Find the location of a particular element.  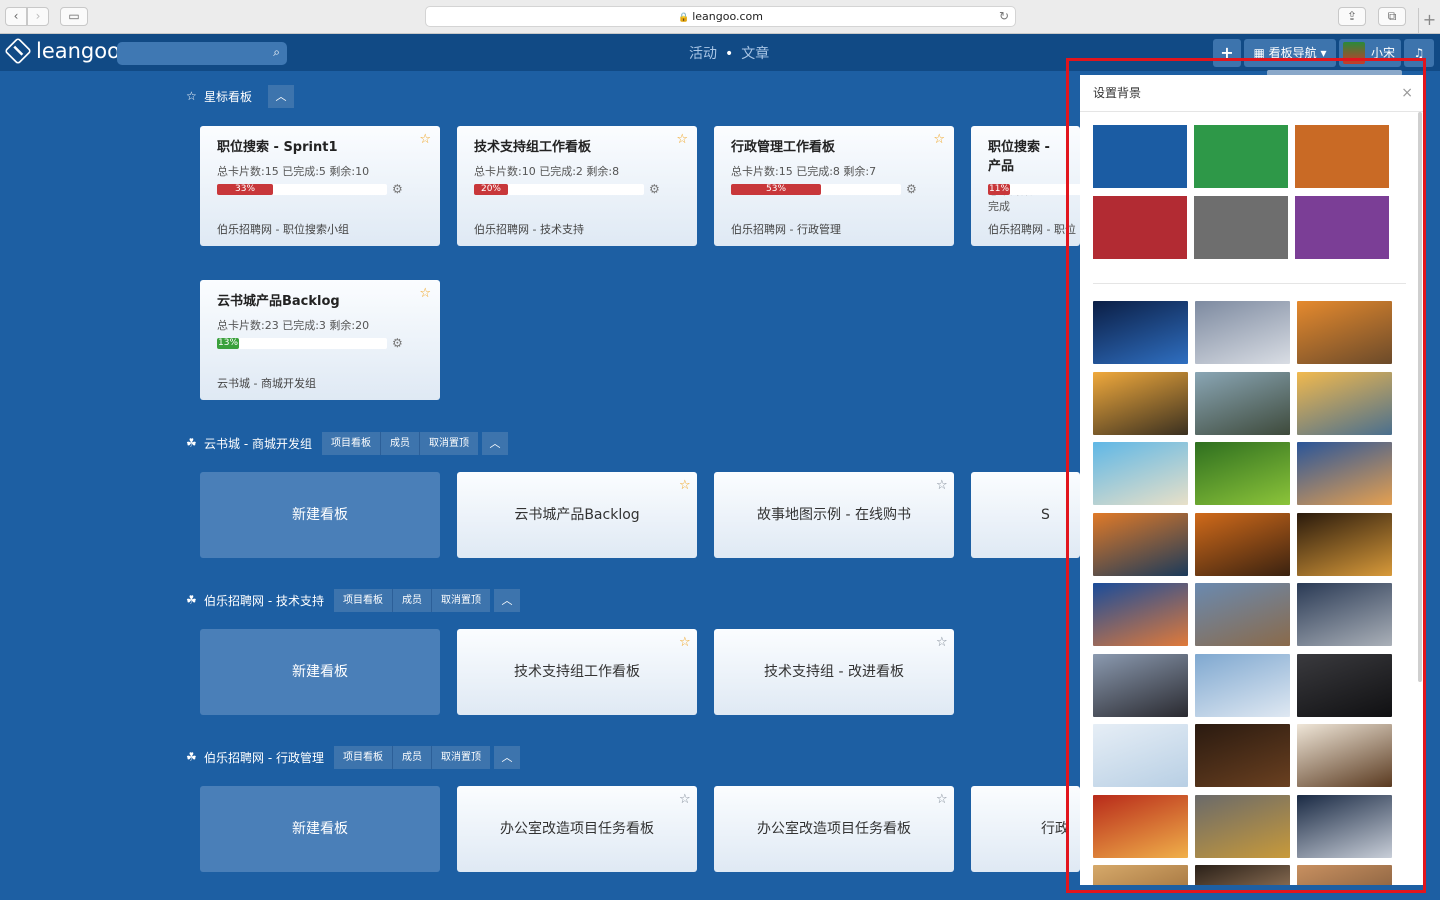

add-button: + is located at coordinates (1227, 53).